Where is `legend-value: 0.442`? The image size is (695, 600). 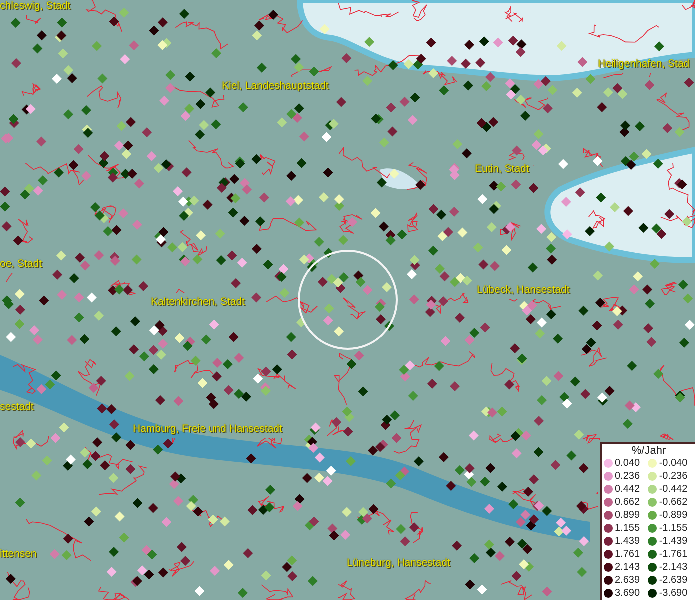
legend-value: 0.442 is located at coordinates (627, 489).